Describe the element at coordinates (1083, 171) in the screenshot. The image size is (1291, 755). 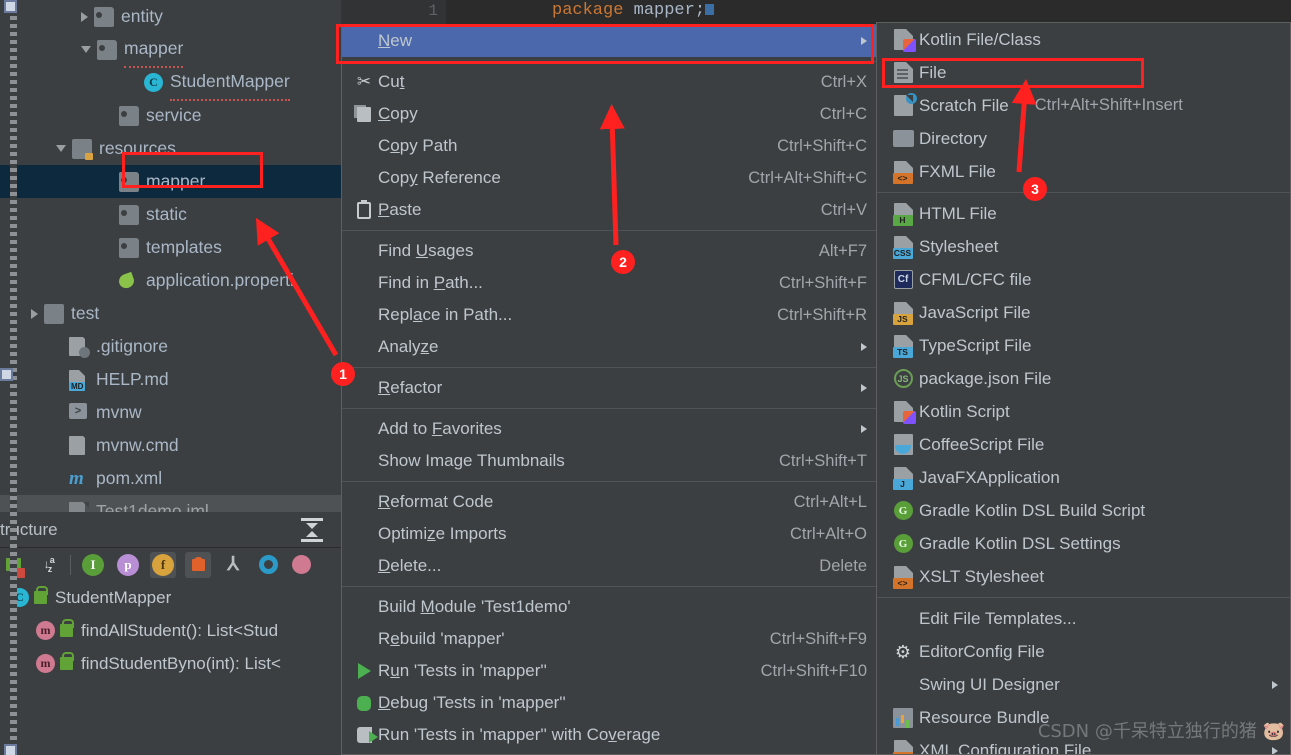
I see `submenu-item-fxml-file: <> FXML File` at that location.